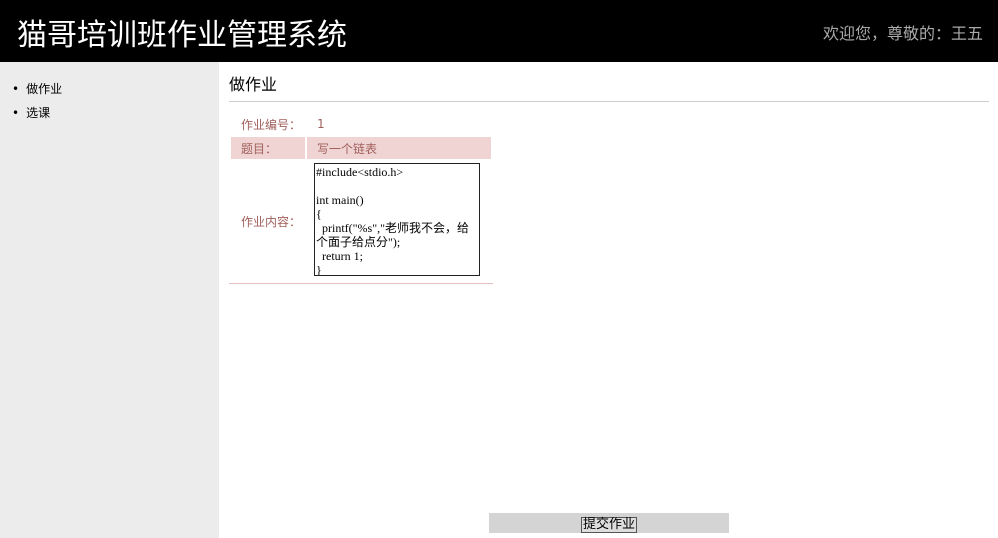 The height and width of the screenshot is (538, 998). What do you see at coordinates (397, 219) in the screenshot?
I see `content-textarea` at bounding box center [397, 219].